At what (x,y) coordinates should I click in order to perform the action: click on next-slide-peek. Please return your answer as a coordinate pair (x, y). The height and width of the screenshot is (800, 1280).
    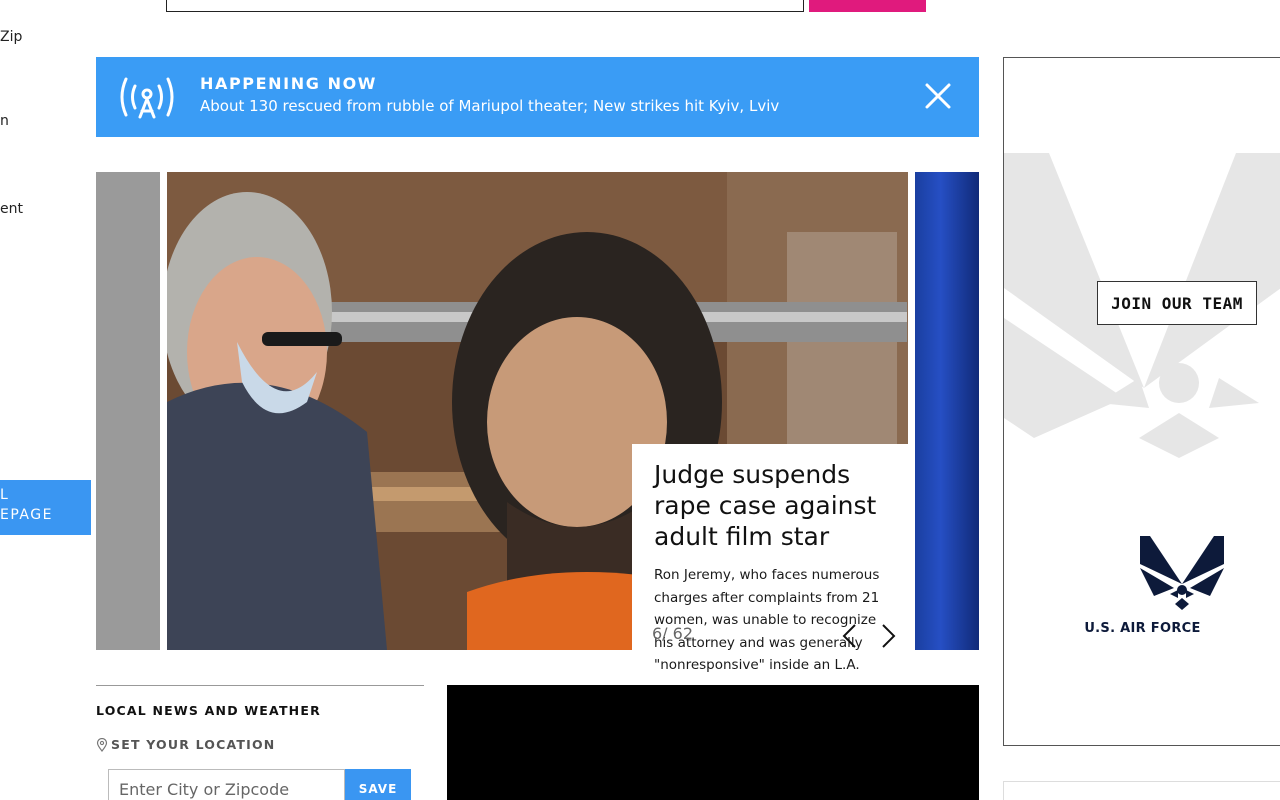
    Looking at the image, I should click on (947, 411).